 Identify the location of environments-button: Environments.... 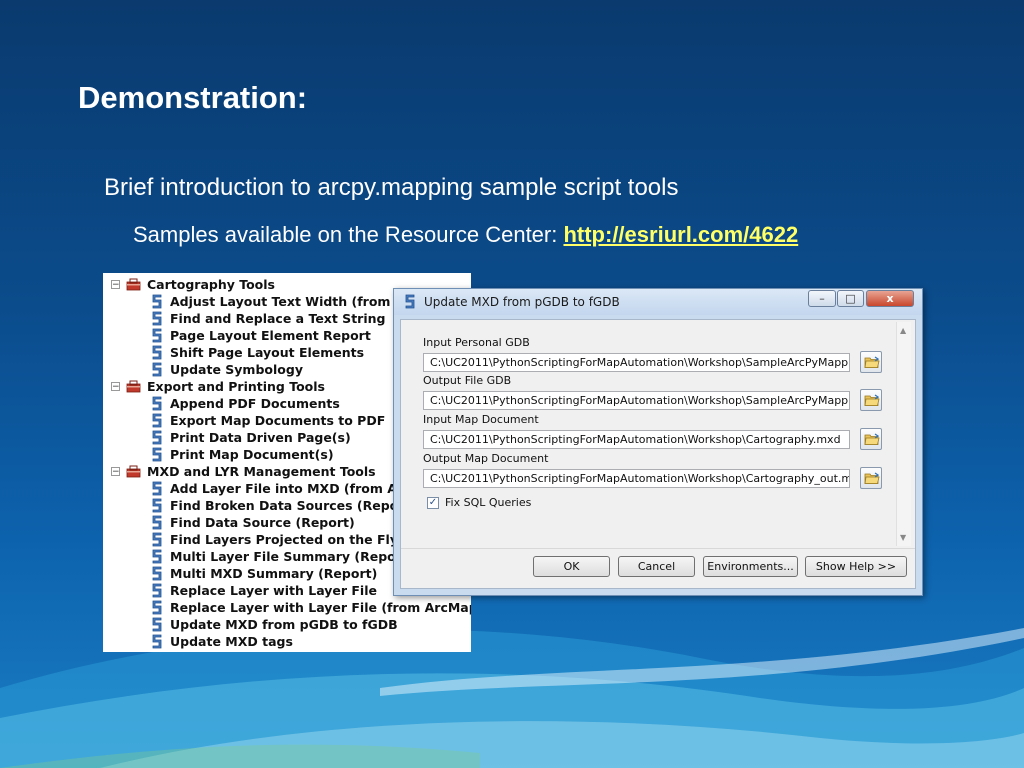
(750, 566).